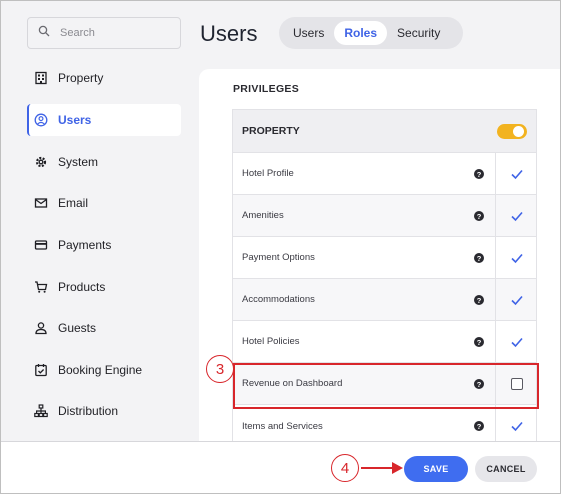 Image resolution: width=561 pixels, height=494 pixels. Describe the element at coordinates (308, 33) in the screenshot. I see `tab-users: Users` at that location.